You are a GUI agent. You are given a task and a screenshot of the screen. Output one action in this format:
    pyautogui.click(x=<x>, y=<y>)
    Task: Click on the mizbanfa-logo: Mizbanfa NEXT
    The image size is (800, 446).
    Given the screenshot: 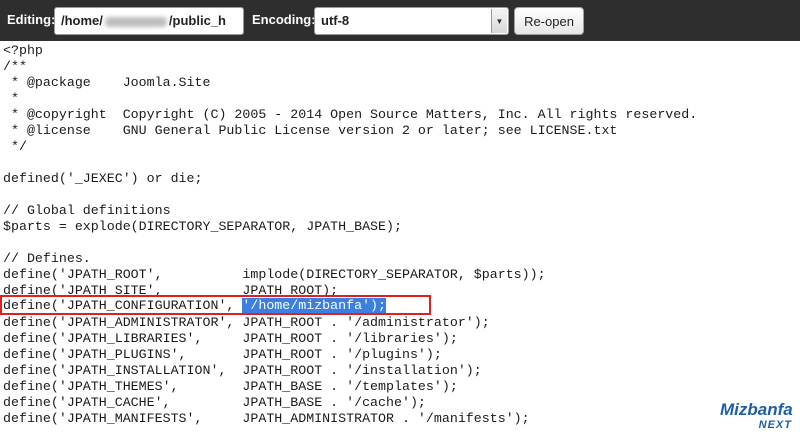 What is the action you would take?
    pyautogui.click(x=758, y=420)
    